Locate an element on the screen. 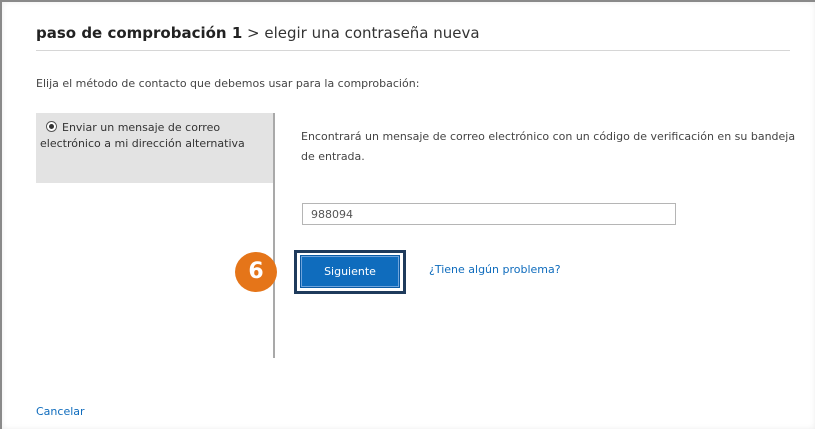 This screenshot has height=431, width=817. step-number-badge: 6 is located at coordinates (256, 272).